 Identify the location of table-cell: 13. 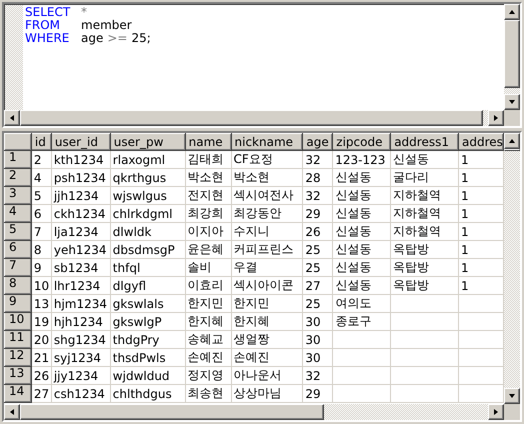
(41, 303).